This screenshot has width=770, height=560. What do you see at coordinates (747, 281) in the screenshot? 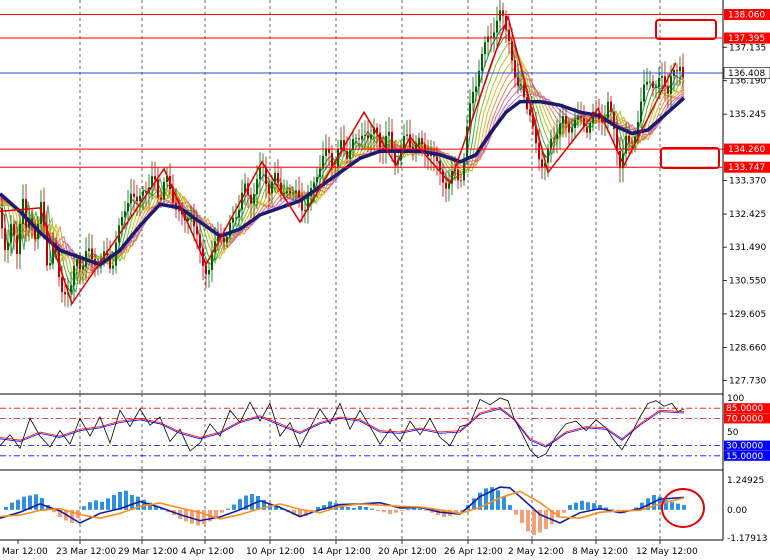
I see `price-axis-label: 130.550` at bounding box center [747, 281].